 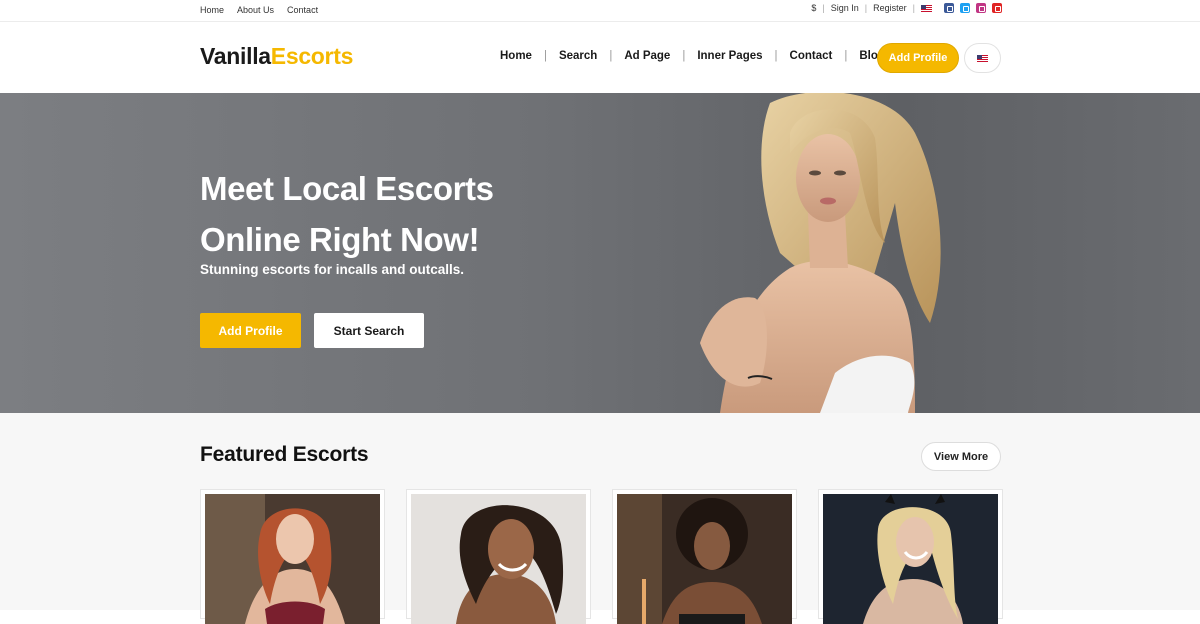 What do you see at coordinates (997, 8) in the screenshot?
I see `youtube-icon` at bounding box center [997, 8].